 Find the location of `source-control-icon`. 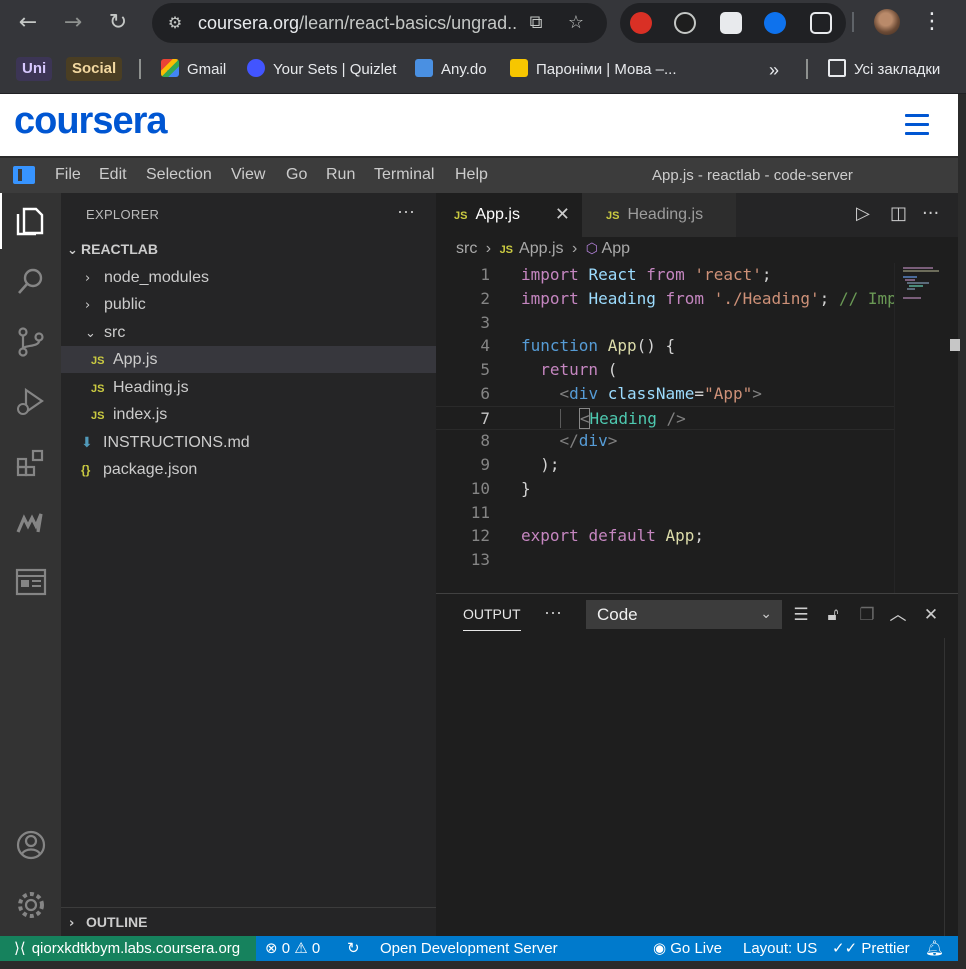

source-control-icon is located at coordinates (31, 342).